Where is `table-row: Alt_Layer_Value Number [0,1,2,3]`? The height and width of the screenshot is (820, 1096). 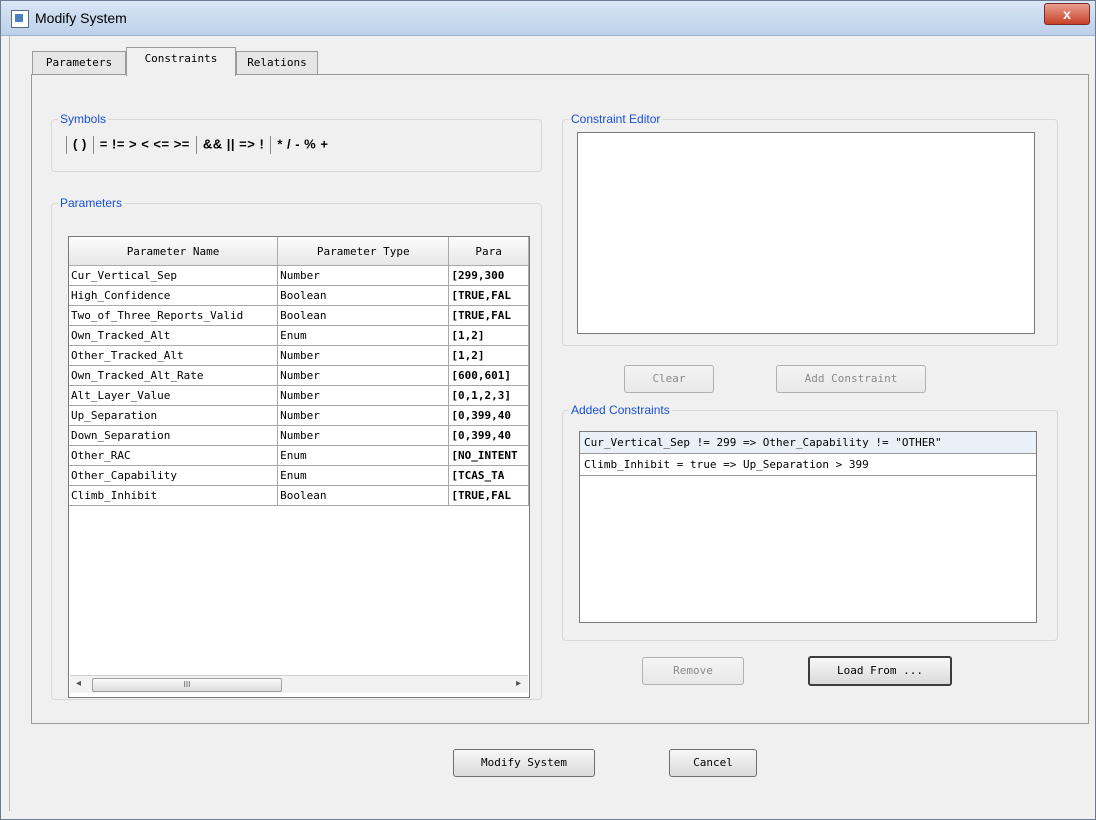
table-row: Alt_Layer_Value Number [0,1,2,3] is located at coordinates (299, 395).